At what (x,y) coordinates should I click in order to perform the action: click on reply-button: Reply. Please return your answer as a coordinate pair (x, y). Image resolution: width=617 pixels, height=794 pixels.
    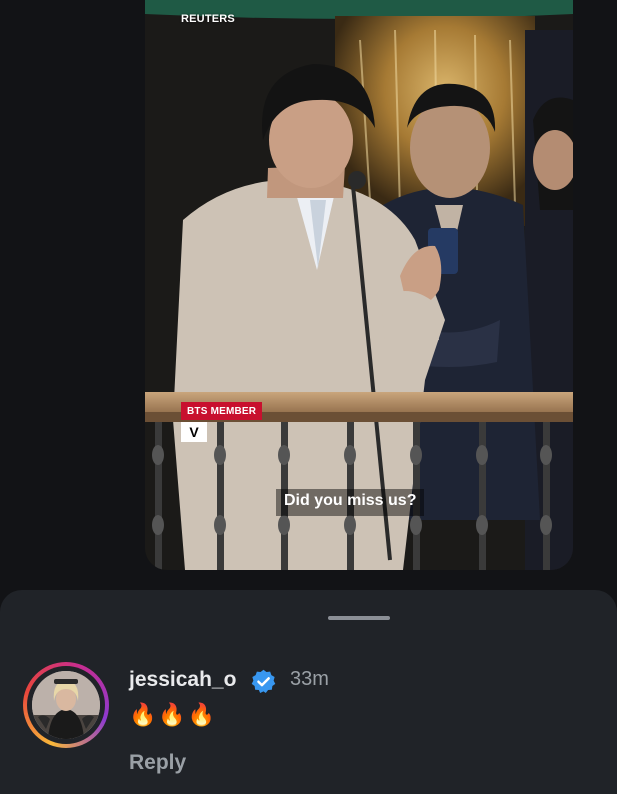
    Looking at the image, I should click on (157, 763).